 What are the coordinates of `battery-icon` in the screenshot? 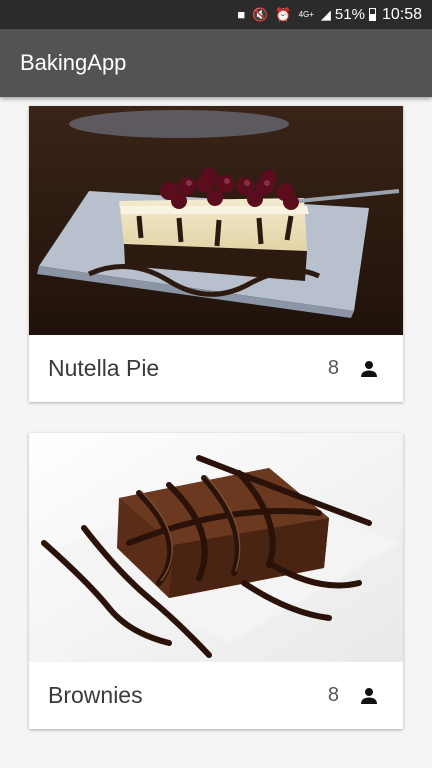 It's located at (372, 14).